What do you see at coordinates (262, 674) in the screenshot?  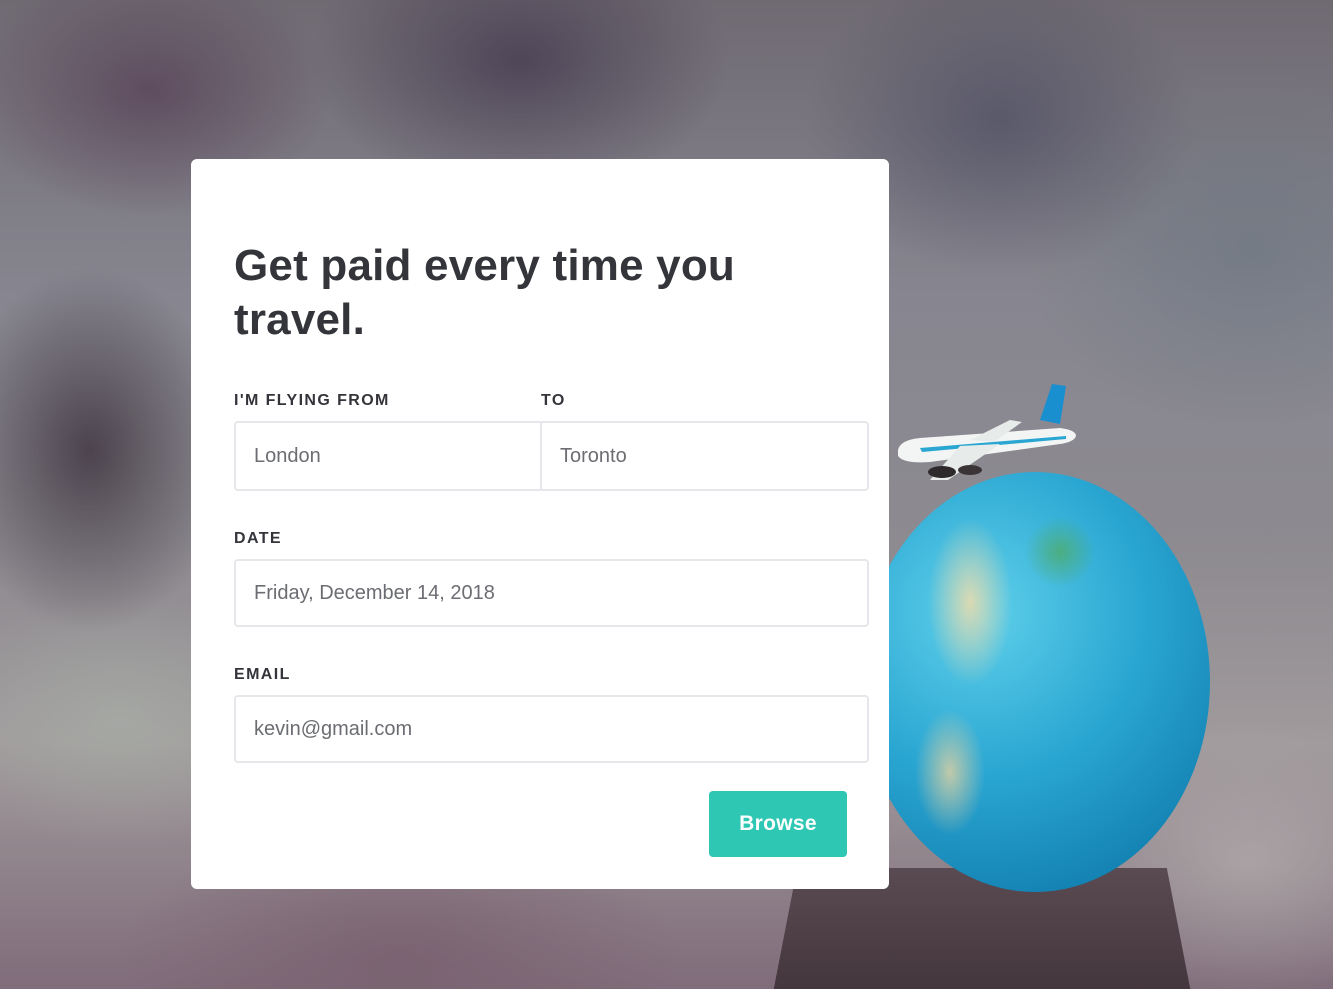 I see `email-label: EMAIL` at bounding box center [262, 674].